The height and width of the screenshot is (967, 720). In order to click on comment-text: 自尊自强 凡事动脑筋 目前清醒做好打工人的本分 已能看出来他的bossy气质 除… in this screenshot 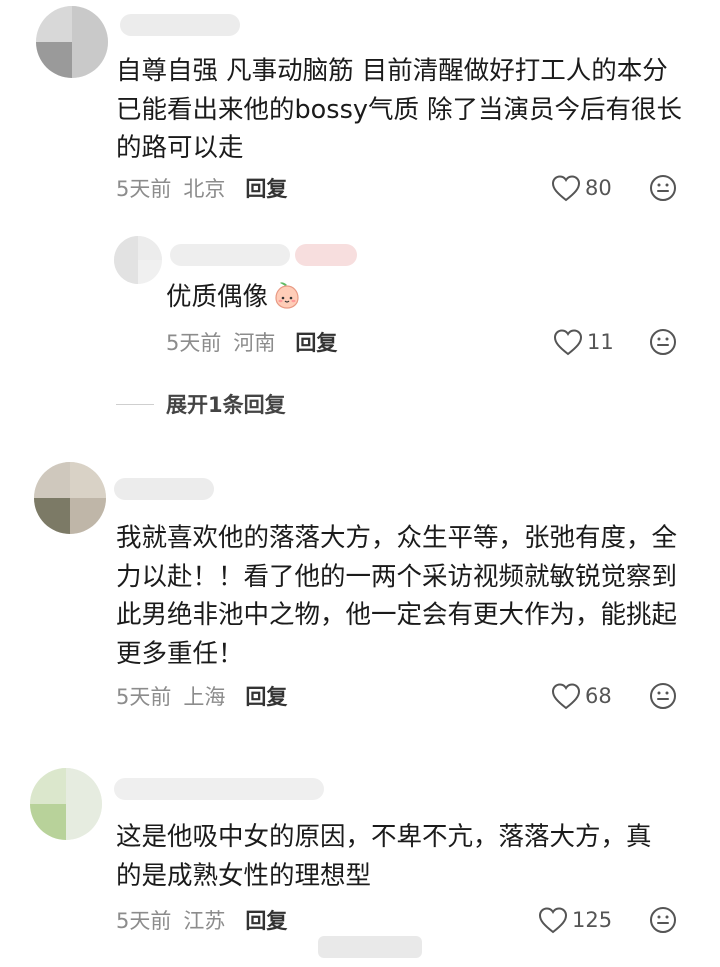, I will do `click(399, 109)`.